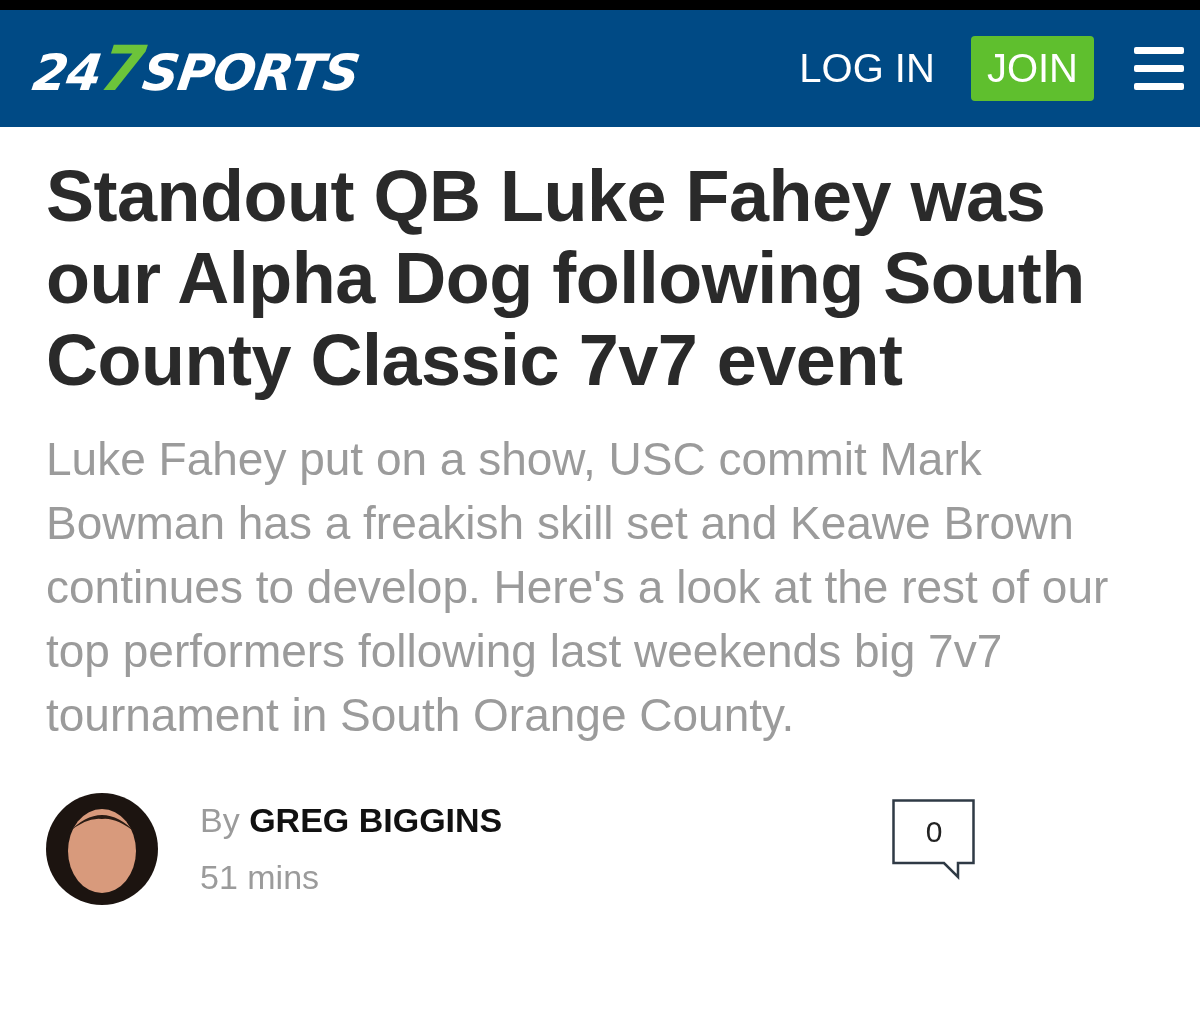 The image size is (1200, 1024). What do you see at coordinates (867, 68) in the screenshot?
I see `login-link: LOG IN` at bounding box center [867, 68].